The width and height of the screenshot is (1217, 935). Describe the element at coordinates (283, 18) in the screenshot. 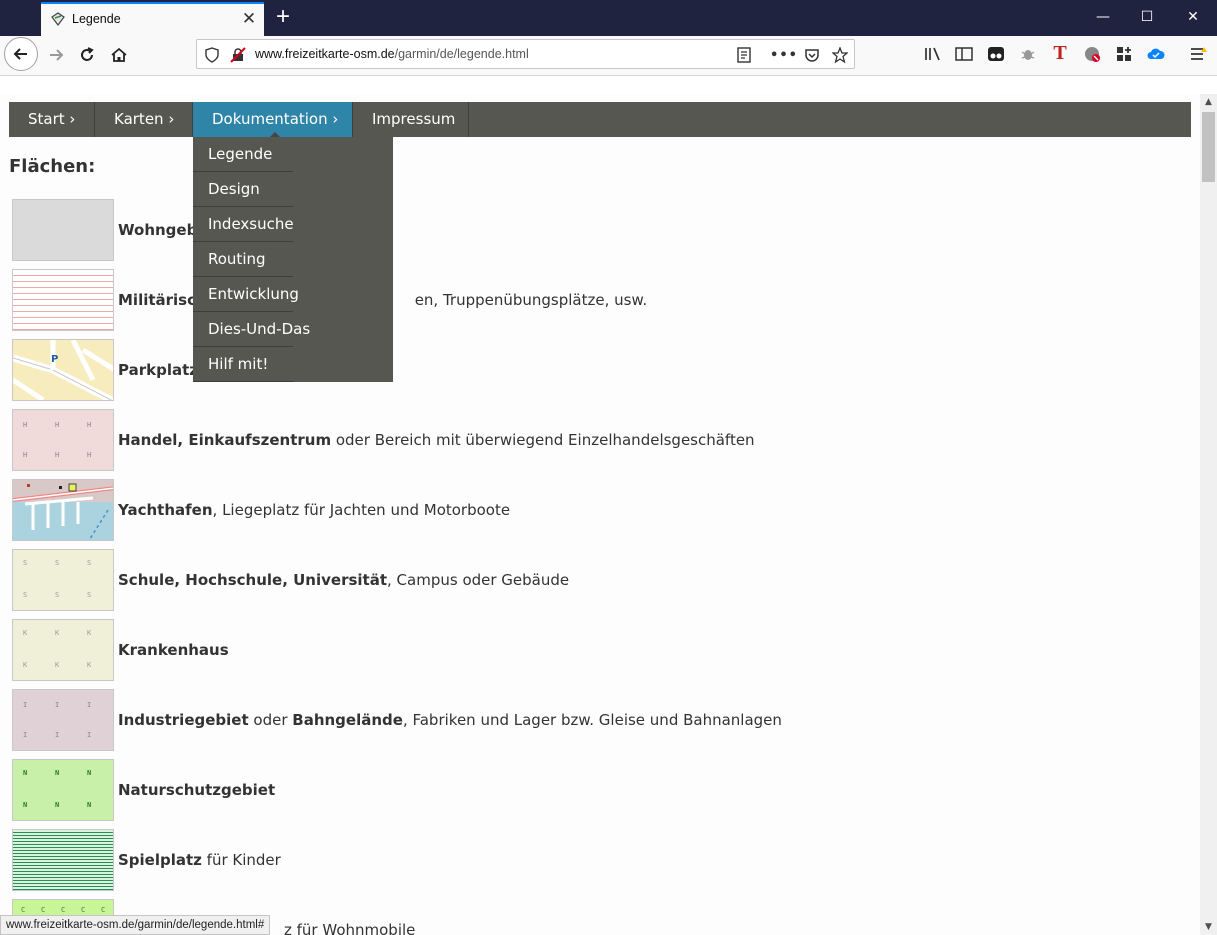

I see `new-tab-button: +` at that location.